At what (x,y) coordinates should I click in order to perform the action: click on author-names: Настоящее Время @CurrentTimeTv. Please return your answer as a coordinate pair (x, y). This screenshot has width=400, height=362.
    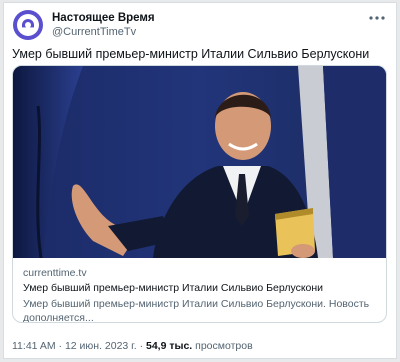
    Looking at the image, I should click on (103, 25).